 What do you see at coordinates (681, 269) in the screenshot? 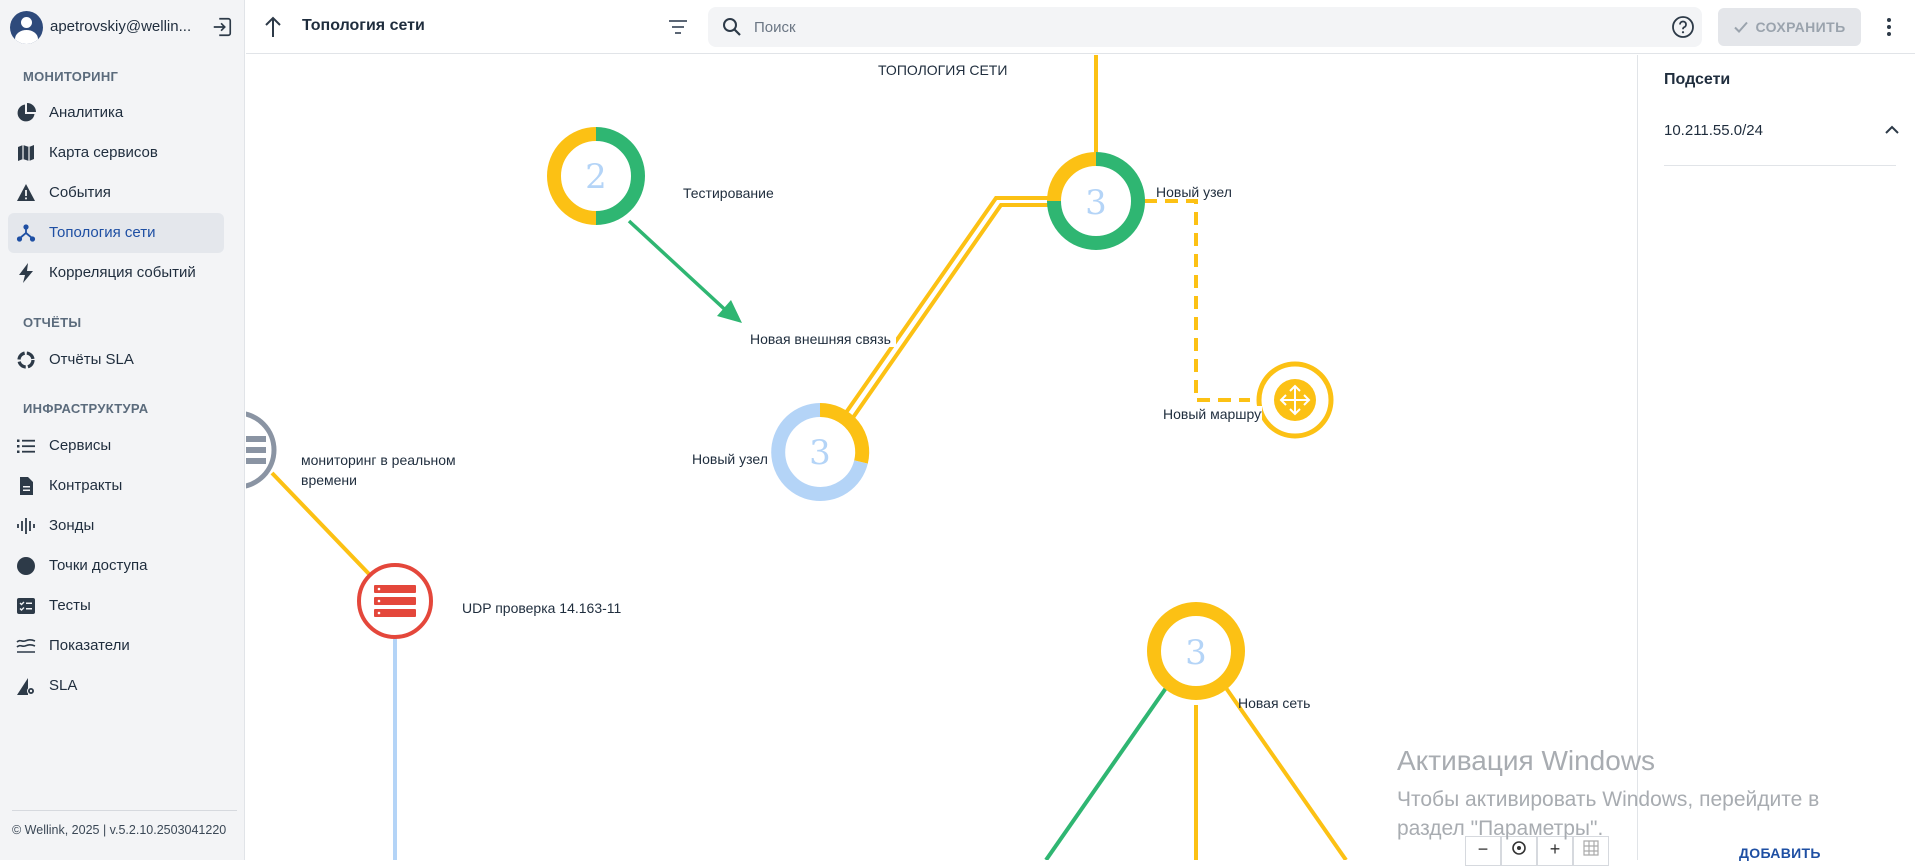
I see `link-testing-external` at bounding box center [681, 269].